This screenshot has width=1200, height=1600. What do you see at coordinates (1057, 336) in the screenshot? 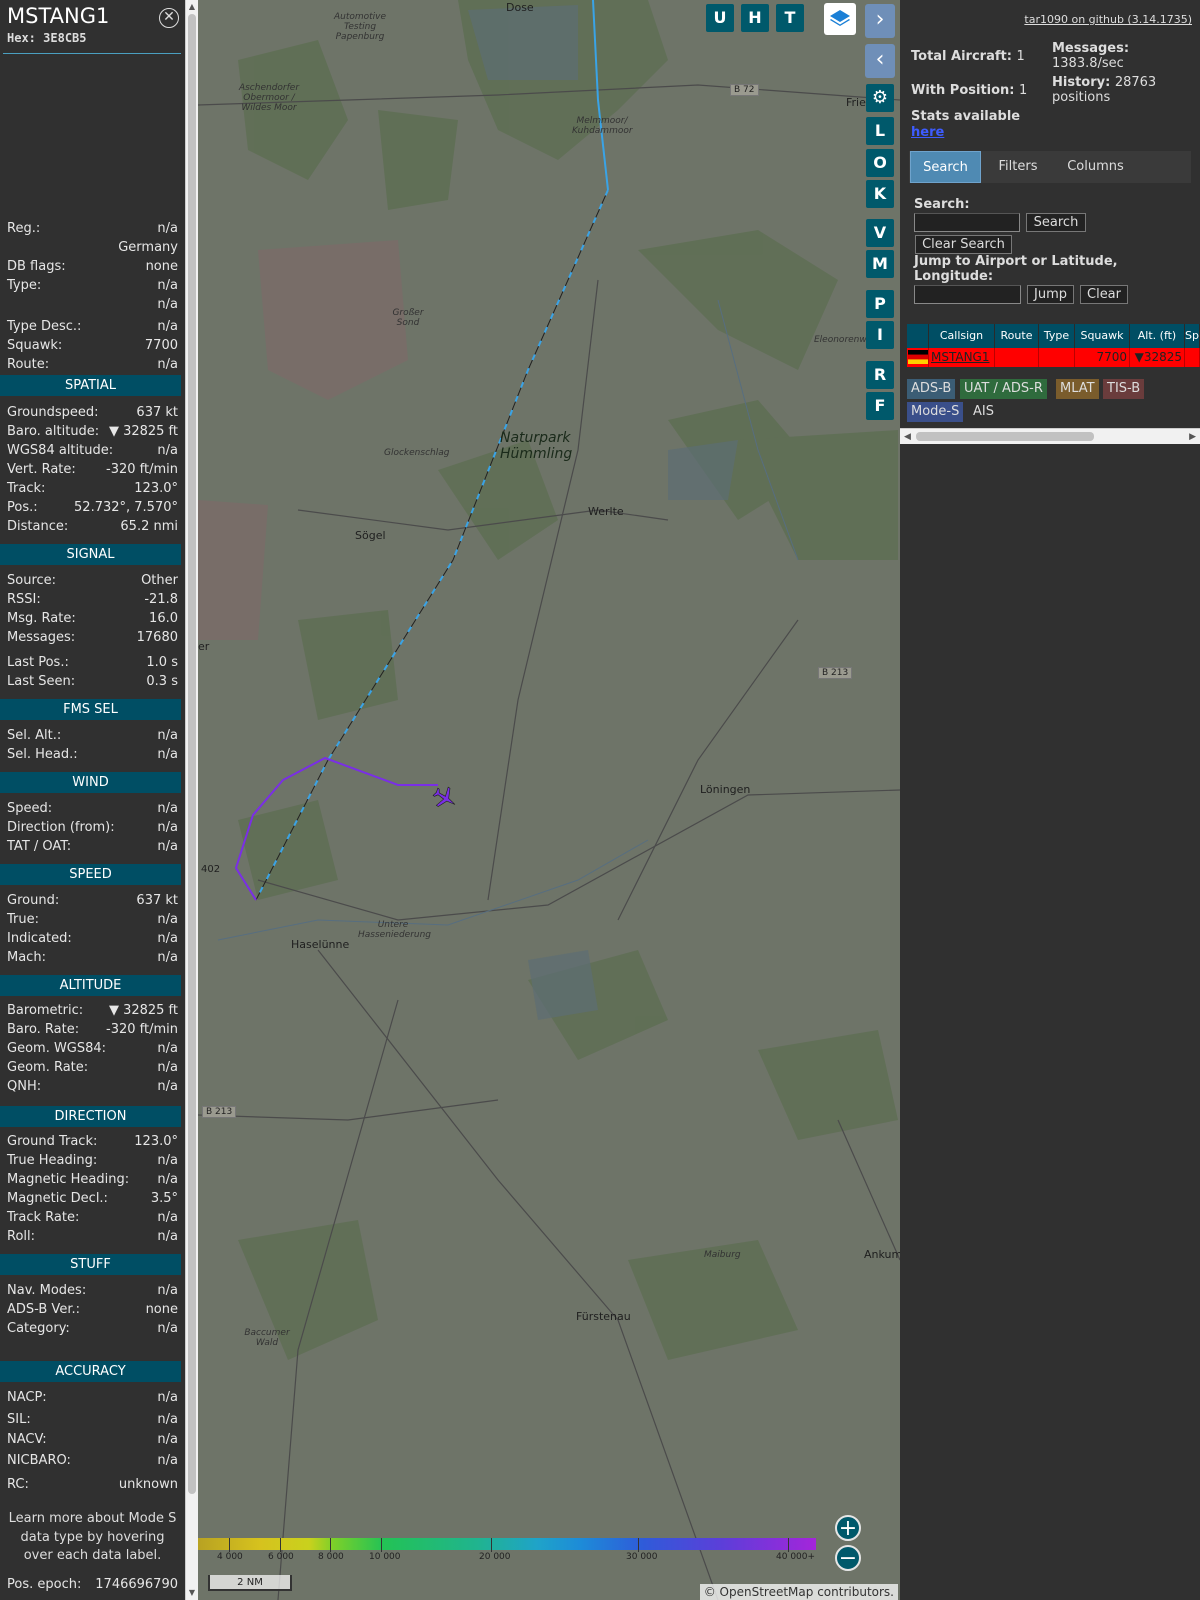
I see `col-type-header: Type` at bounding box center [1057, 336].